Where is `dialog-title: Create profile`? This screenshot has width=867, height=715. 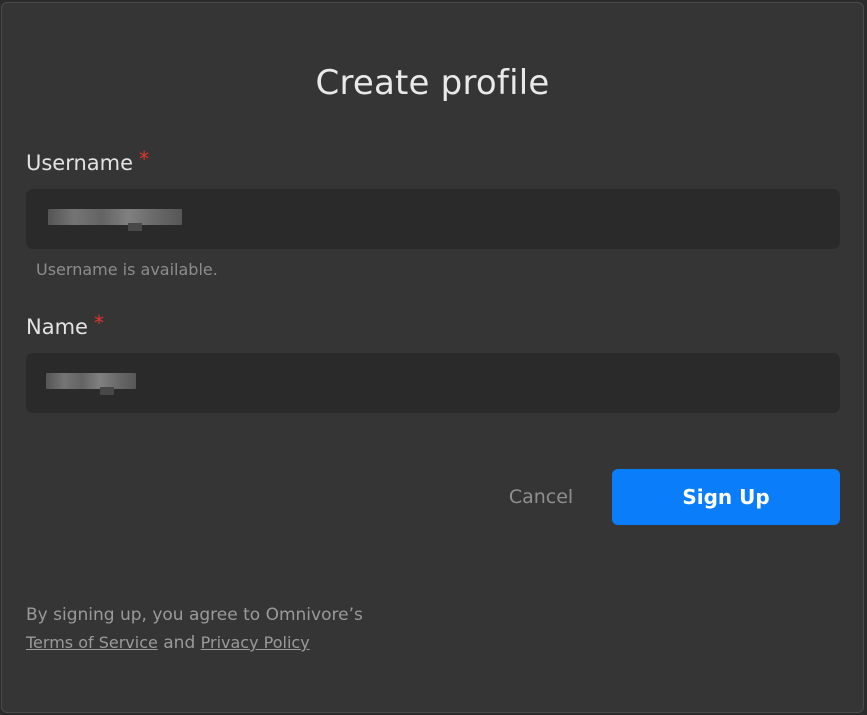
dialog-title: Create profile is located at coordinates (432, 83).